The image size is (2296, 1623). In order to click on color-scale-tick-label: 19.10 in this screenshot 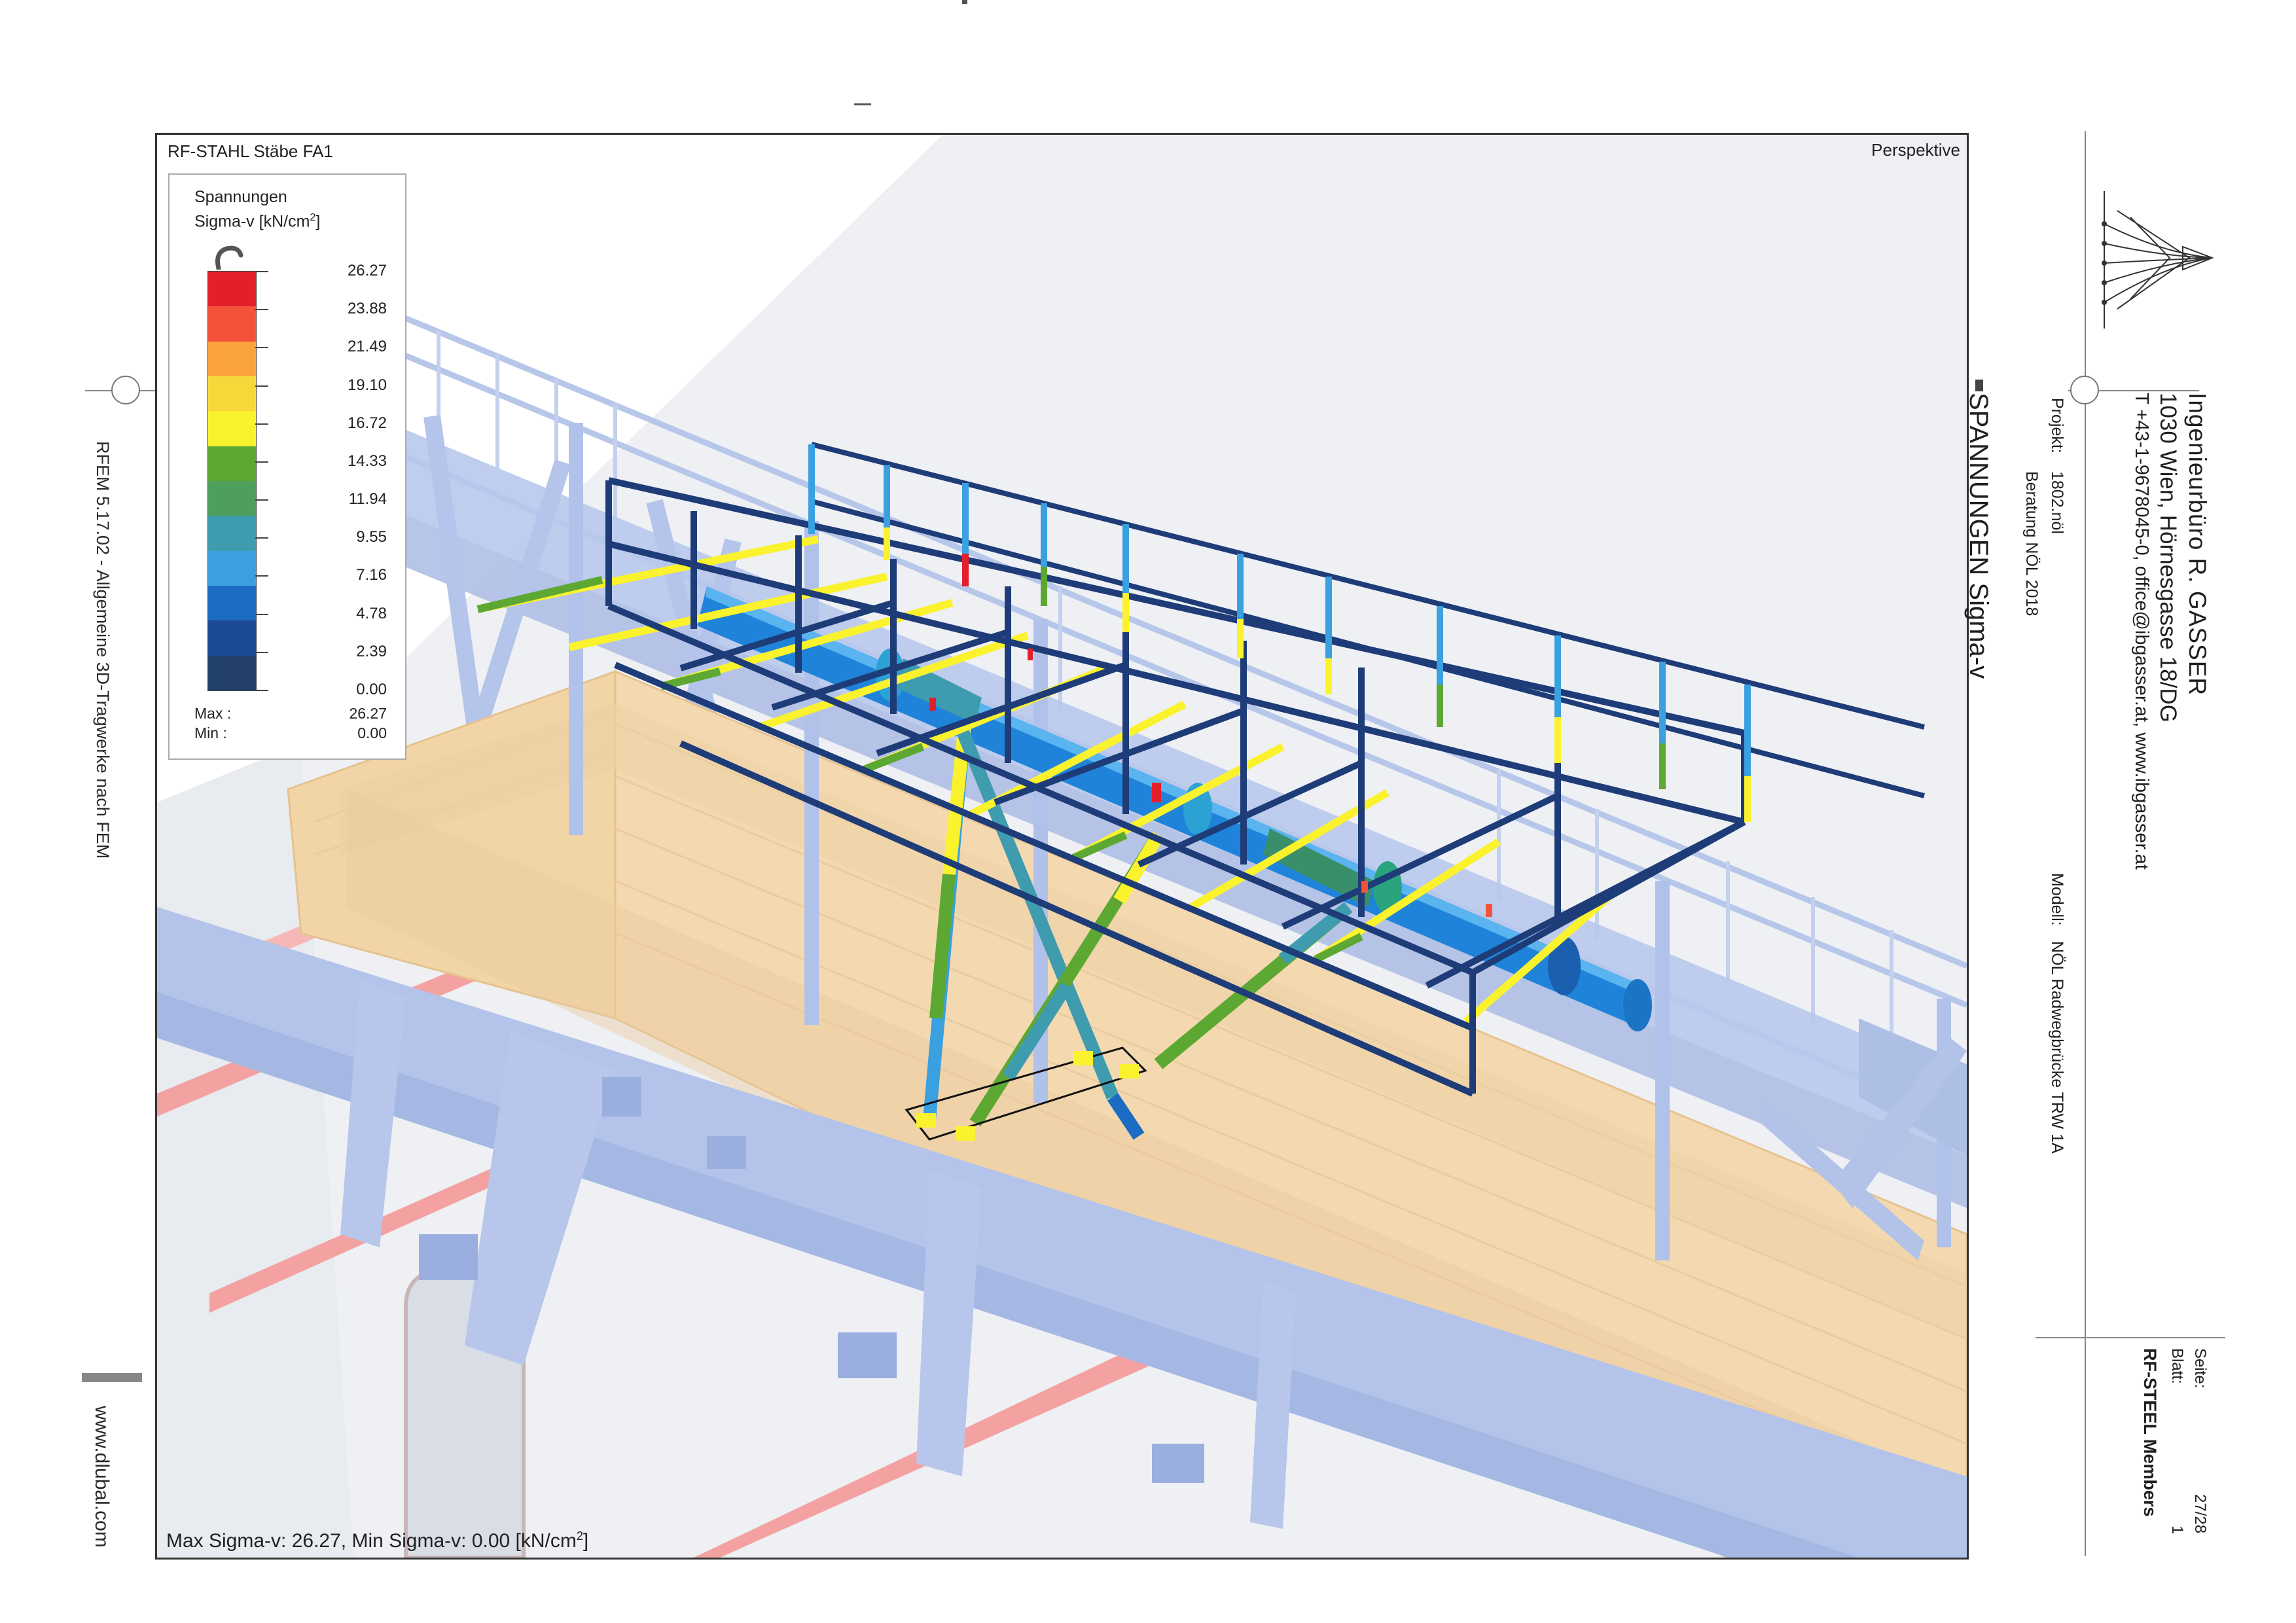, I will do `click(367, 385)`.